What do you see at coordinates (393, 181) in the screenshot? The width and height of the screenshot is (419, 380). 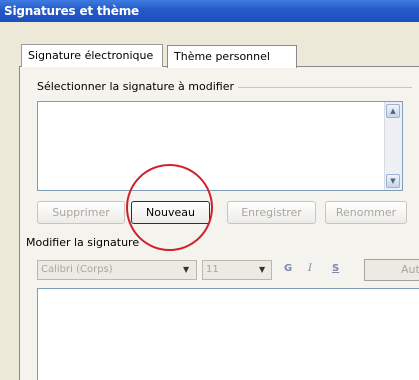 I see `scroll-down-icon: ▼` at bounding box center [393, 181].